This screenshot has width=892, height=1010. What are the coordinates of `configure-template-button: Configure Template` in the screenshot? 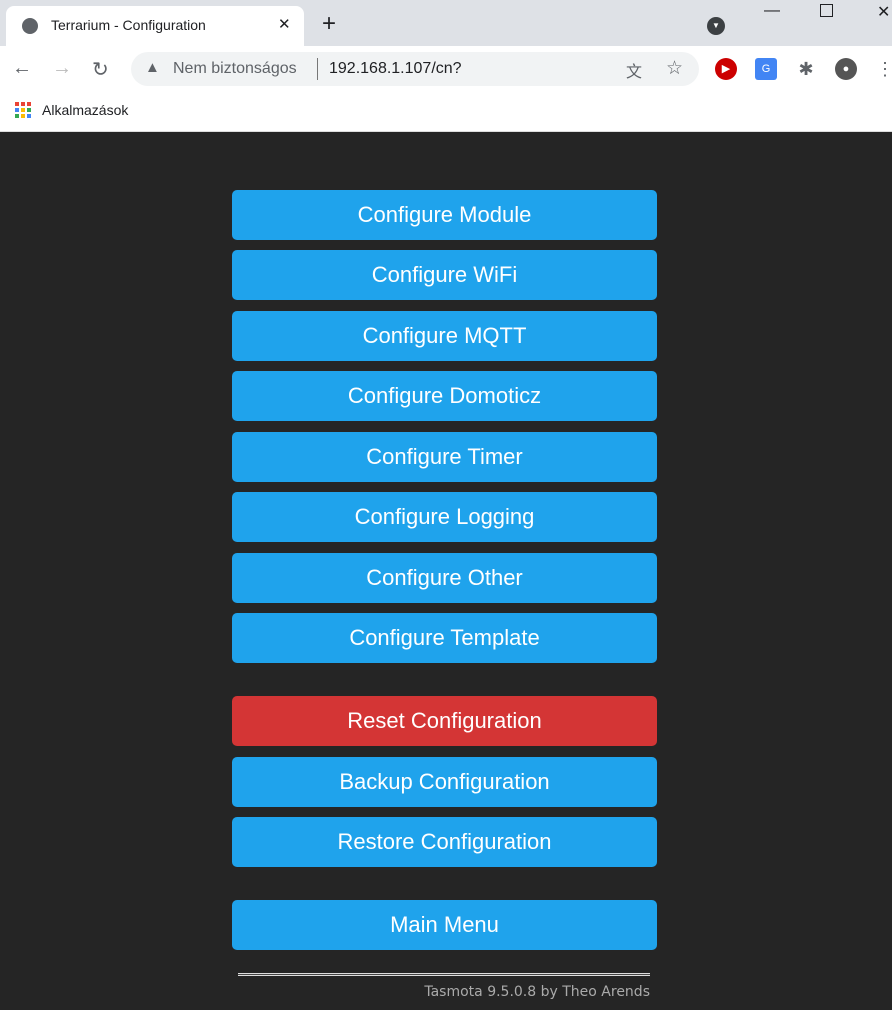 It's located at (444, 638).